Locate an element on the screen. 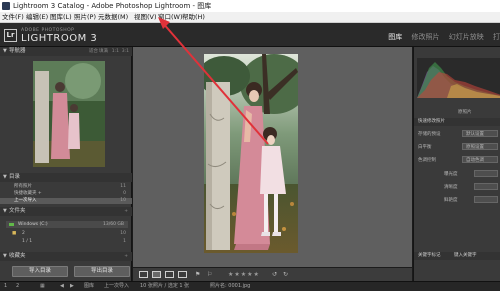 Image resolution: width=500 pixels, height=291 pixels. catalog-header: ▼ 目录 is located at coordinates (66, 177).